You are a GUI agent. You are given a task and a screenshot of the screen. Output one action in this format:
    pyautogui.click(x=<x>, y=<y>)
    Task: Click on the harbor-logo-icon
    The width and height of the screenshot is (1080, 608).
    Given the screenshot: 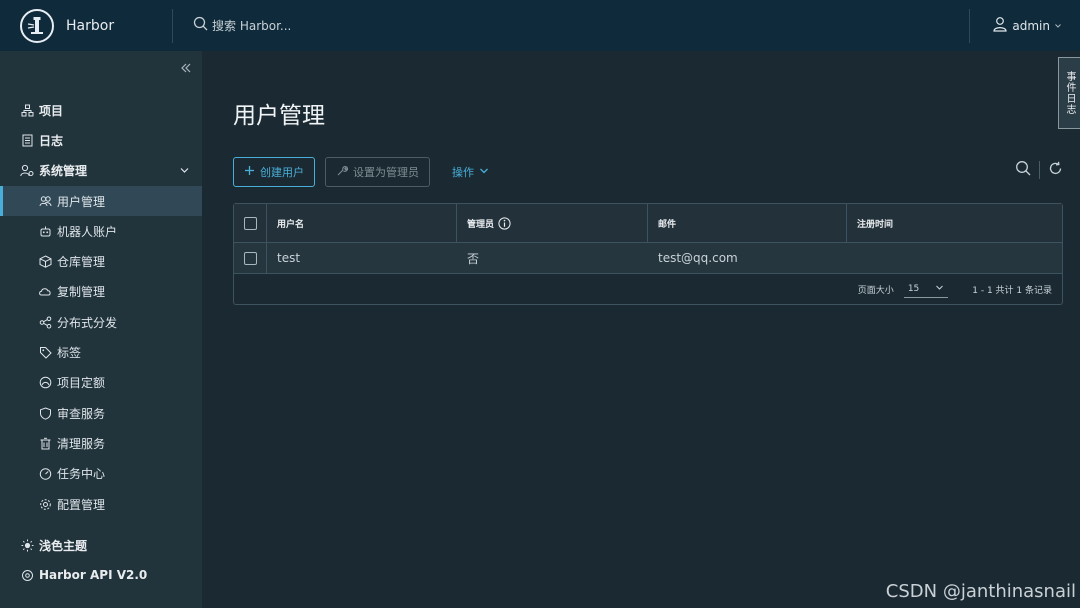 What is the action you would take?
    pyautogui.click(x=37, y=25)
    